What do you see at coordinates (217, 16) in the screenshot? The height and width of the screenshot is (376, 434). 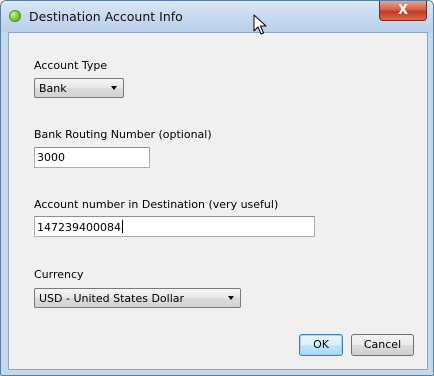 I see `title-bar: Destination Account Info X` at bounding box center [217, 16].